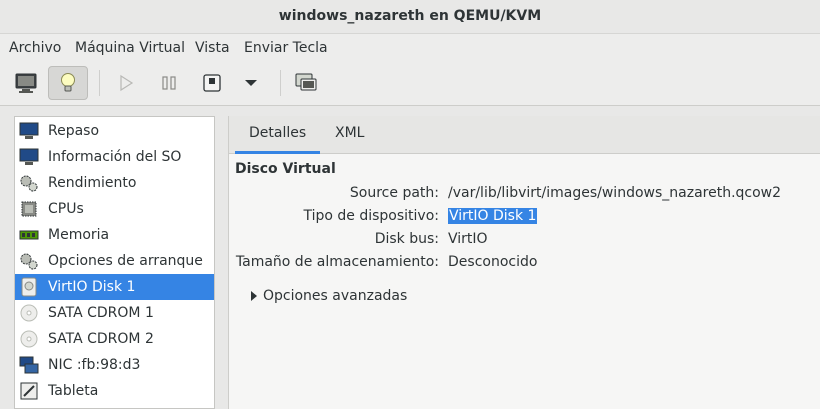  I want to click on sidebar-item-sata-cdrom-2: SATA CDROM 2, so click(114, 339).